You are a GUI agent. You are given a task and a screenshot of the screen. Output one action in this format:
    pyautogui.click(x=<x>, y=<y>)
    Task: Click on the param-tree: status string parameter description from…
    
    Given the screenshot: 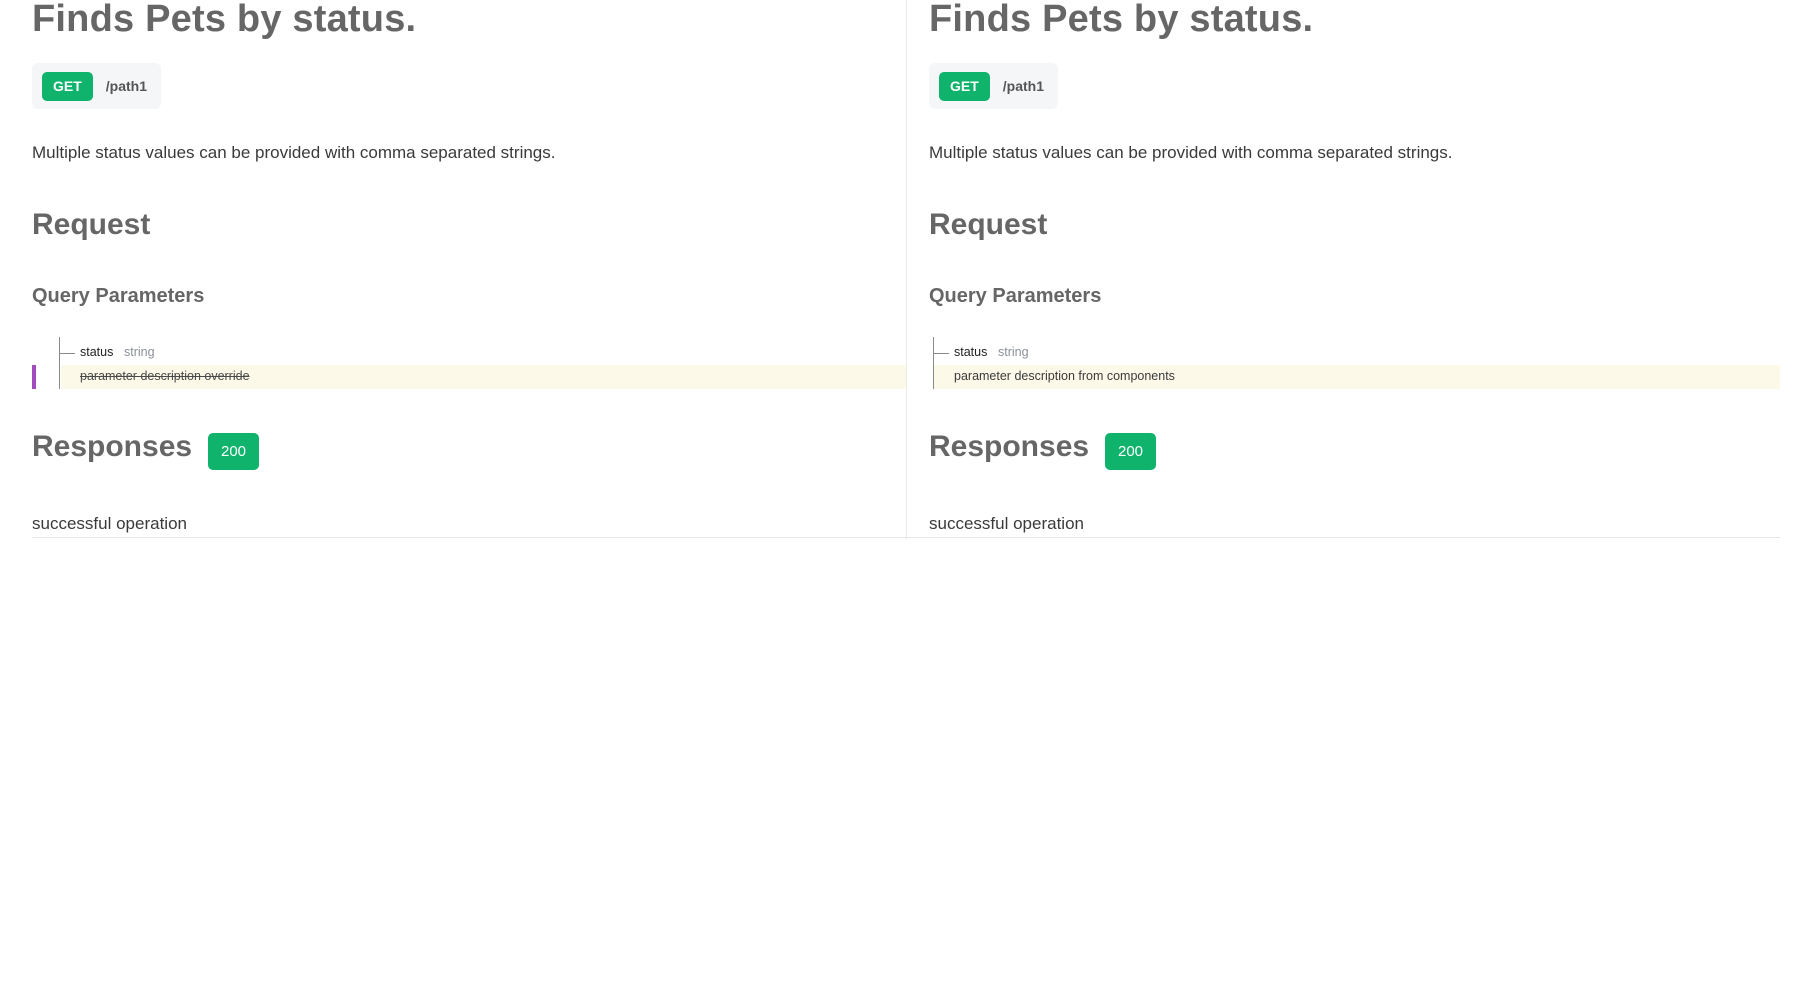 What is the action you would take?
    pyautogui.click(x=1343, y=363)
    